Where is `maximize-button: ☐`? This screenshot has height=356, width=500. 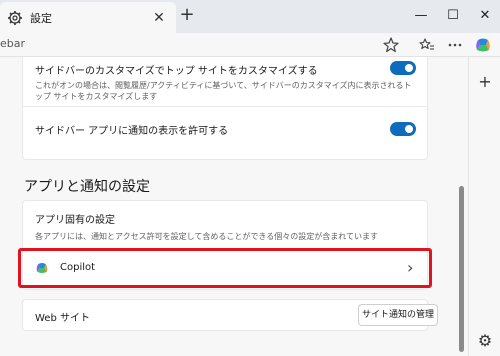 maximize-button: ☐ is located at coordinates (453, 16).